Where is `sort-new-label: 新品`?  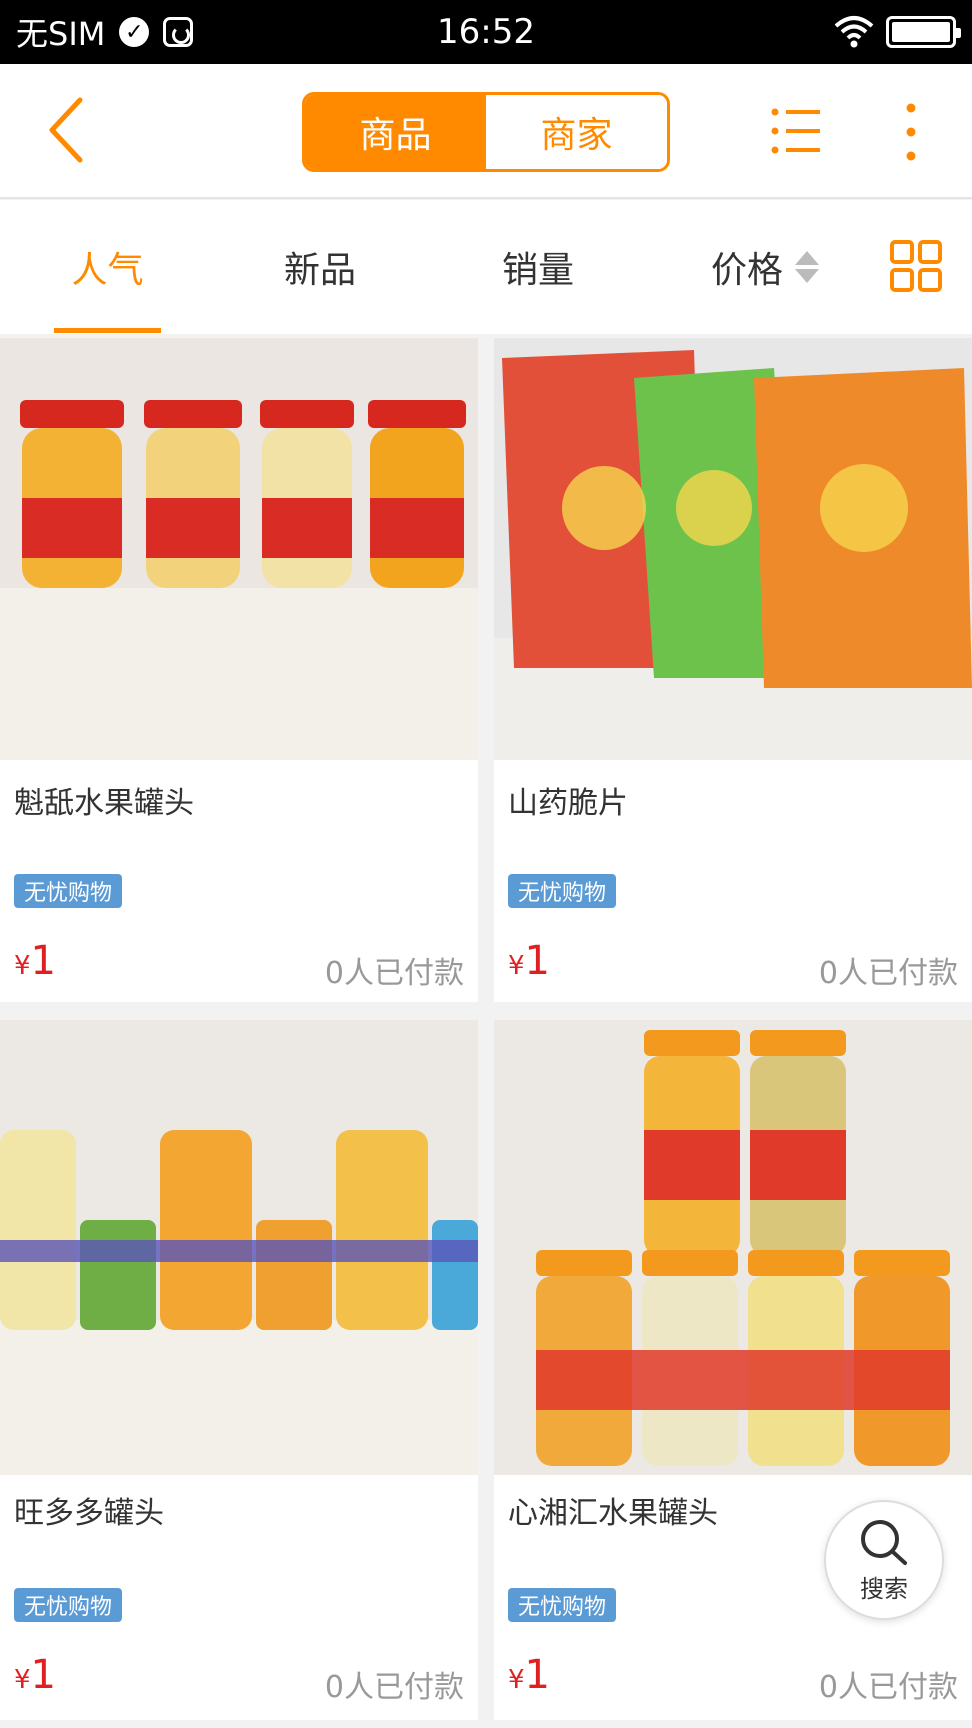 sort-new-label: 新品 is located at coordinates (319, 270).